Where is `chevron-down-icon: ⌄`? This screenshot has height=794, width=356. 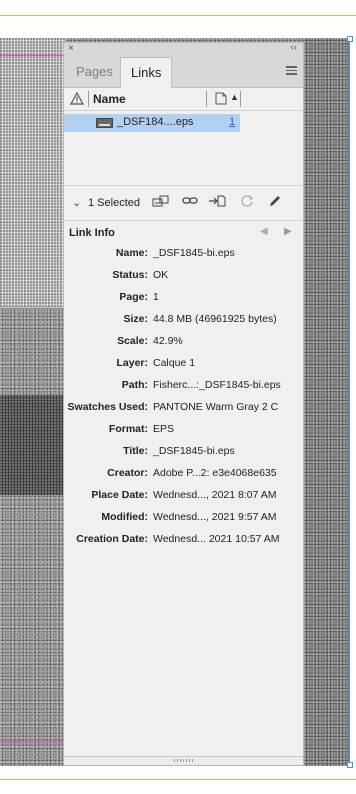
chevron-down-icon: ⌄ is located at coordinates (76, 202).